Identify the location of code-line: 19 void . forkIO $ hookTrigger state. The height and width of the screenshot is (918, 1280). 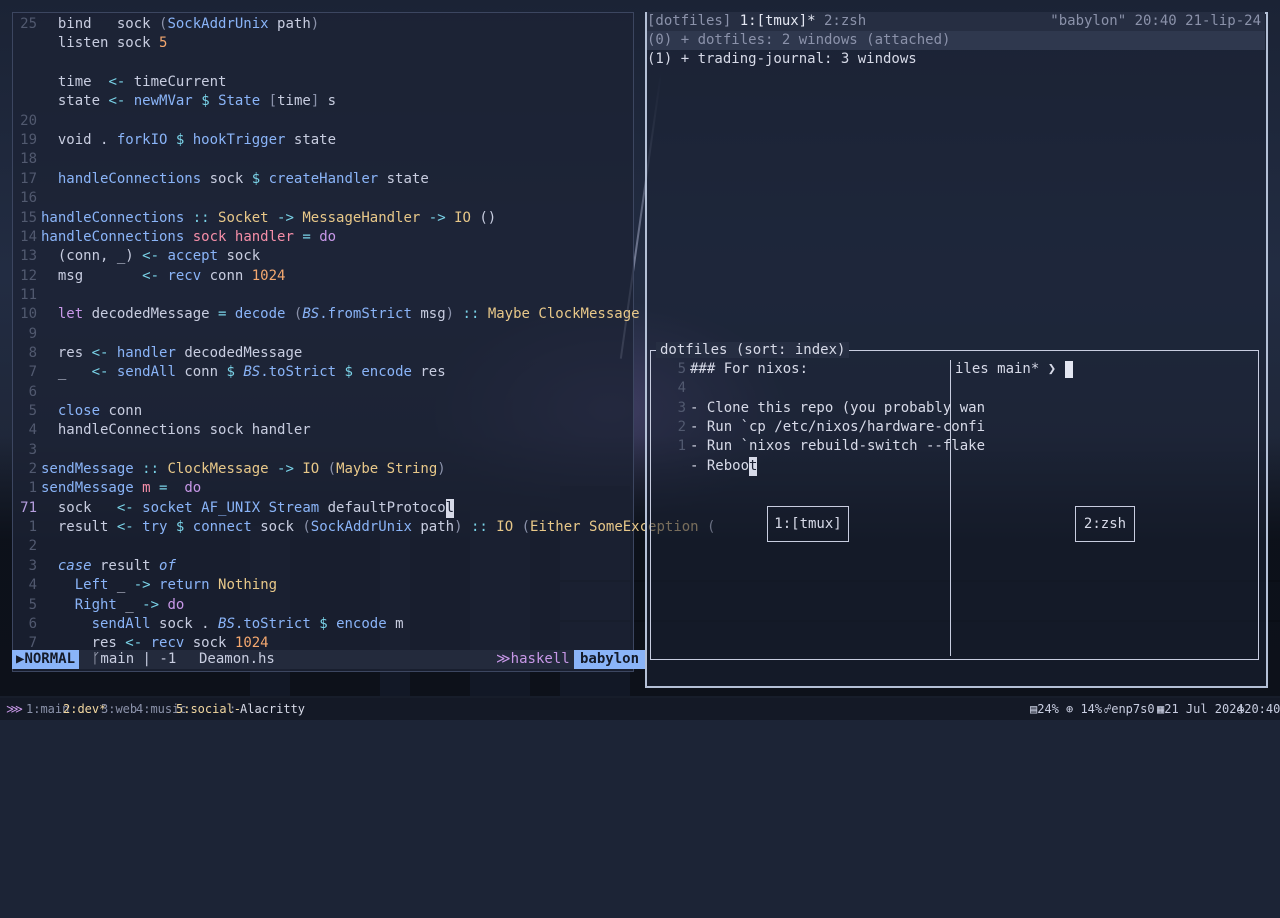
(174, 140).